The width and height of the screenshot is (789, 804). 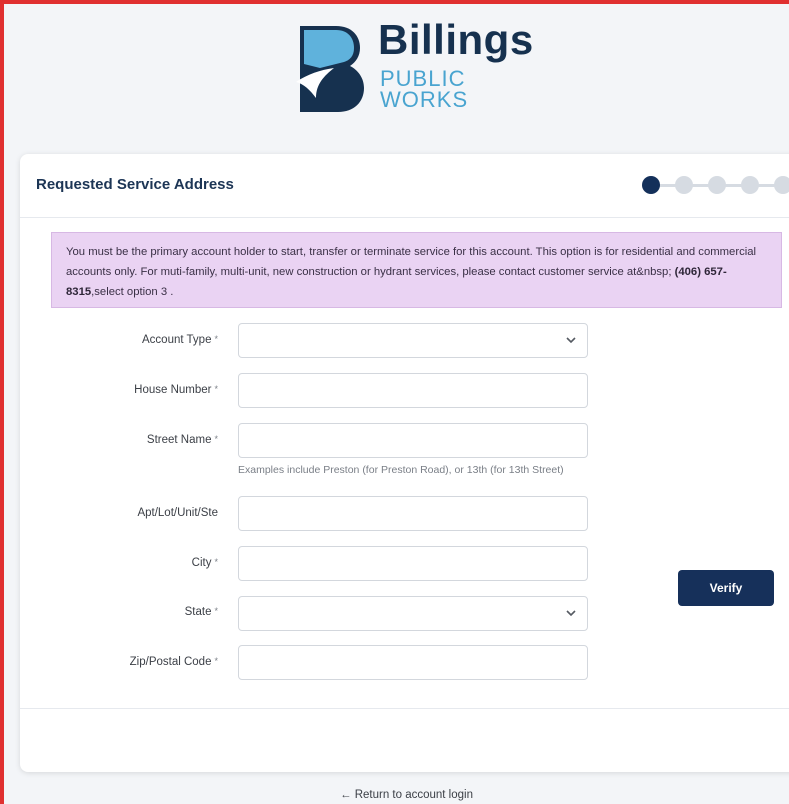 What do you see at coordinates (406, 795) in the screenshot?
I see `return-to-login-link: ← Return to account login` at bounding box center [406, 795].